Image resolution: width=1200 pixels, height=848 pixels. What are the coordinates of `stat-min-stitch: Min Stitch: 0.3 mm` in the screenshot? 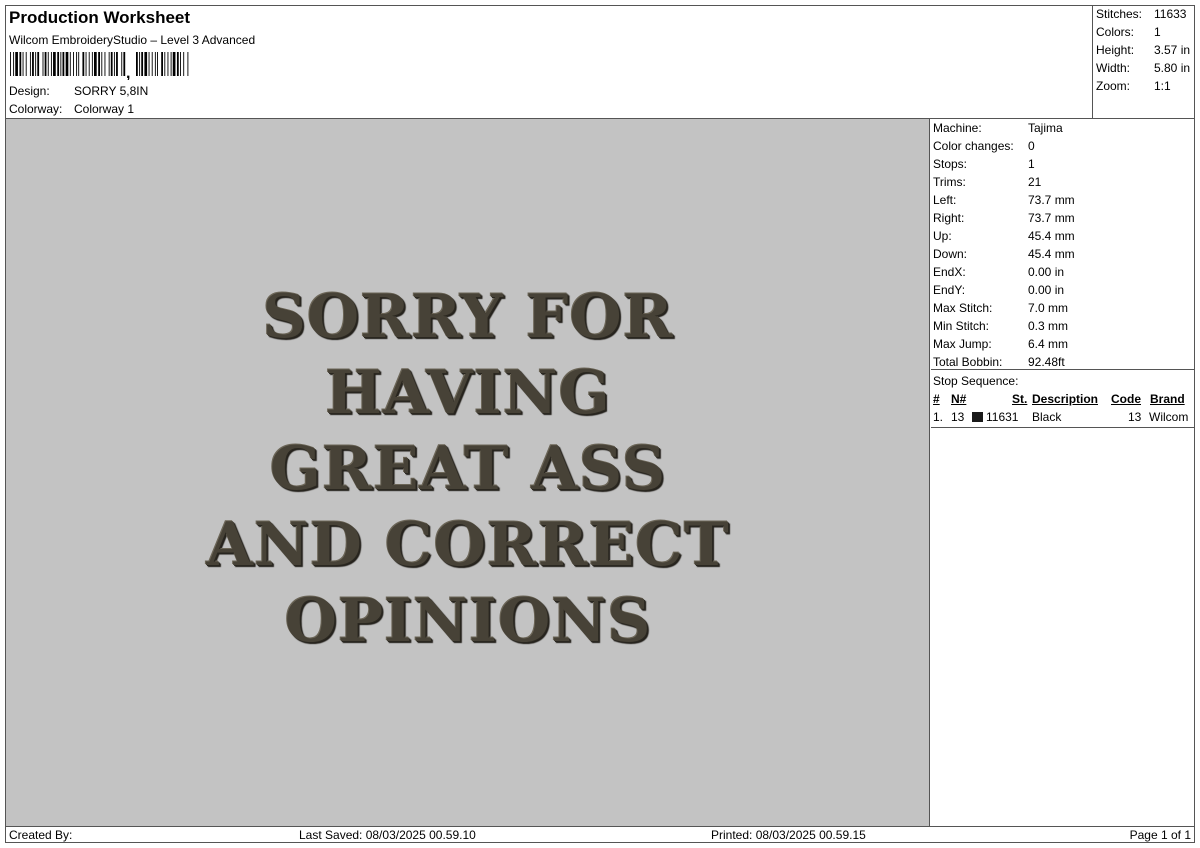 It's located at (1000, 326).